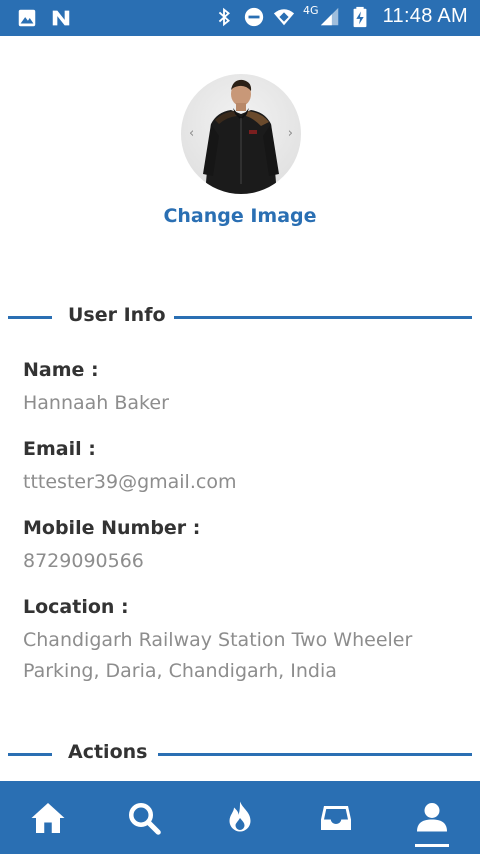 Image resolution: width=480 pixels, height=854 pixels. Describe the element at coordinates (130, 482) in the screenshot. I see `email-value: tttester39@gmail.com` at that location.